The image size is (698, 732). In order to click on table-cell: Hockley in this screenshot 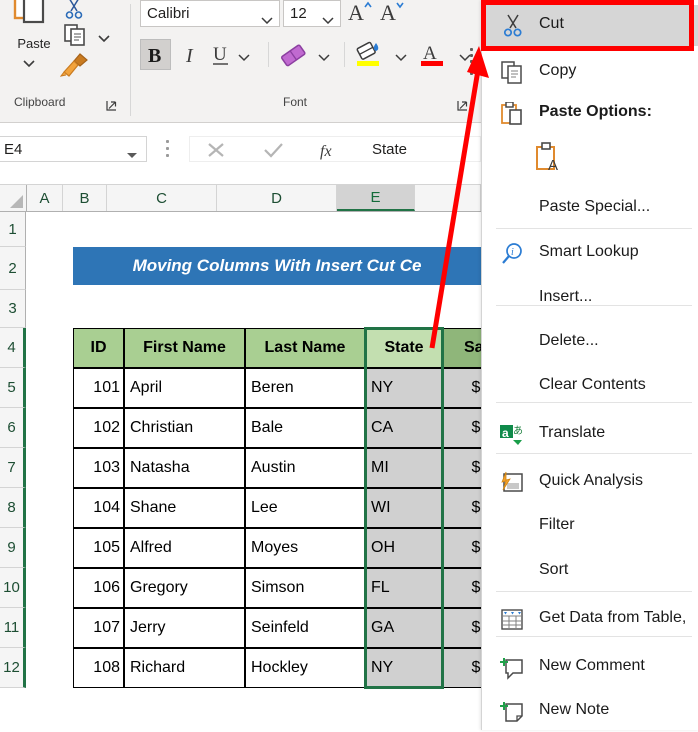, I will do `click(305, 668)`.